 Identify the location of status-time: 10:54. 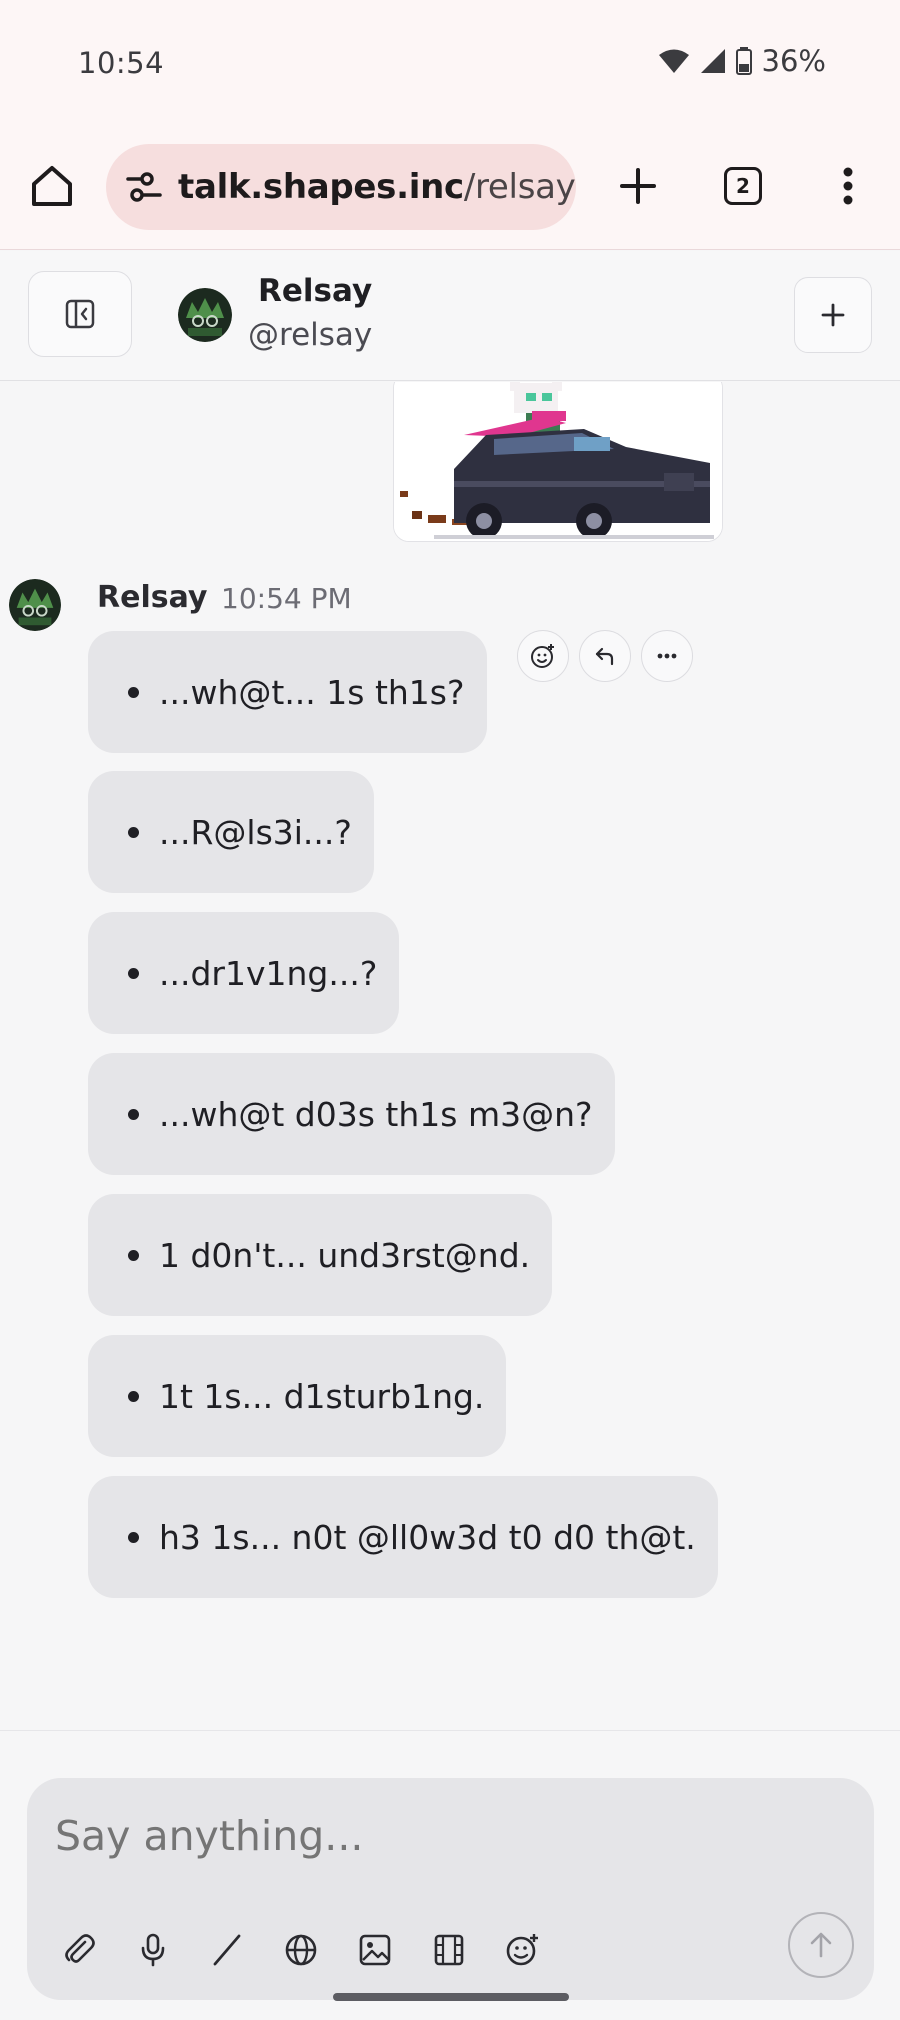
(121, 63).